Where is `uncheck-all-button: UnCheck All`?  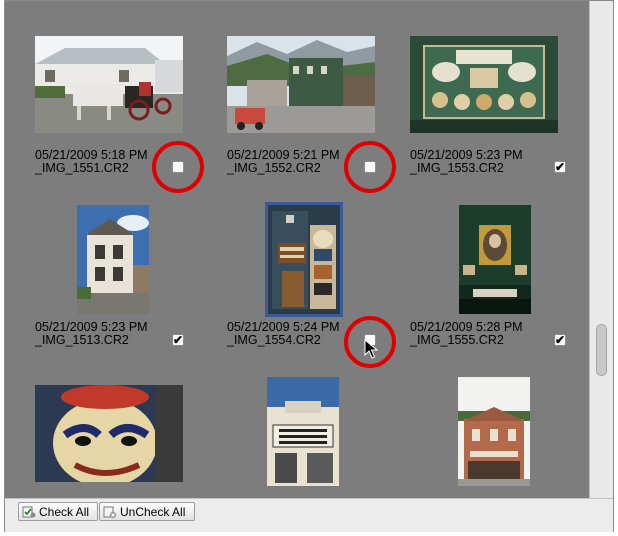 uncheck-all-button: UnCheck All is located at coordinates (147, 511).